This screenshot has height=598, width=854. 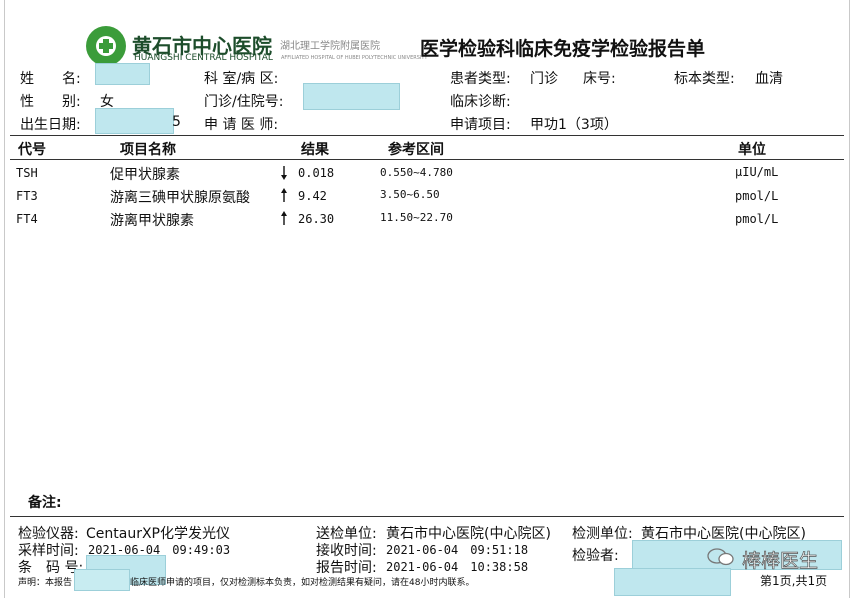 I want to click on report-title: 医学检验科临床免疫学检验报告单, so click(x=563, y=49).